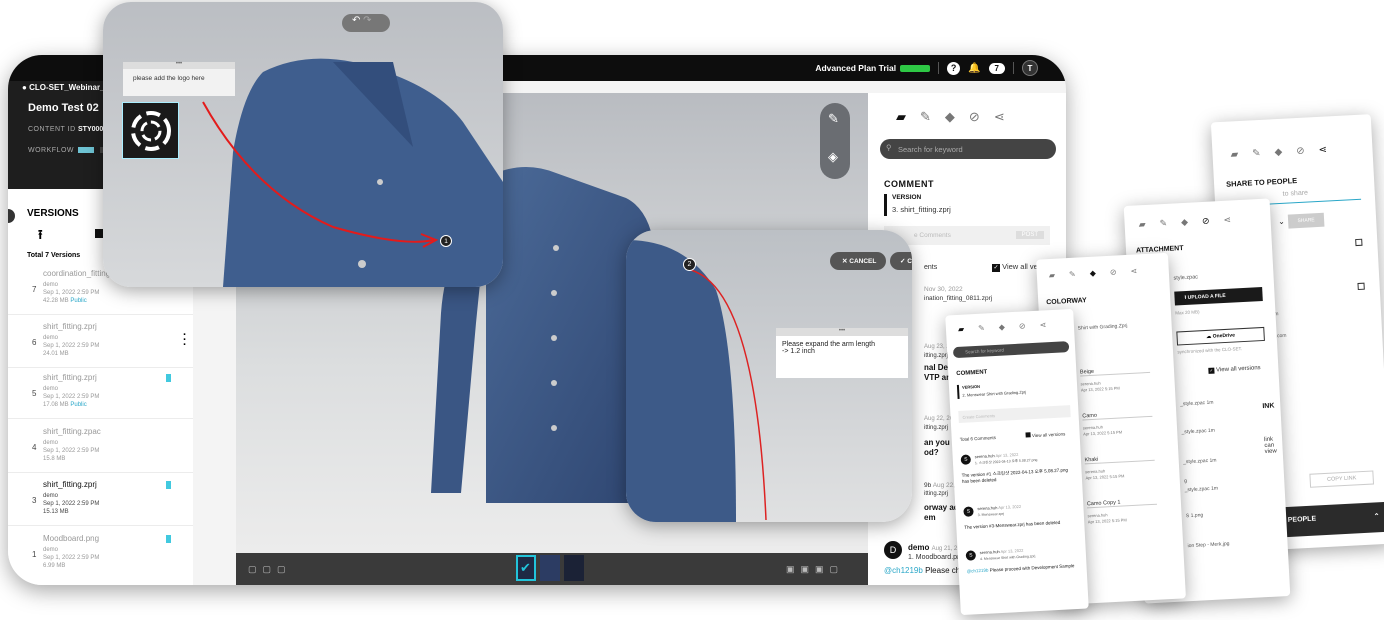  Describe the element at coordinates (974, 68) in the screenshot. I see `bell-icon: 🔔` at that location.